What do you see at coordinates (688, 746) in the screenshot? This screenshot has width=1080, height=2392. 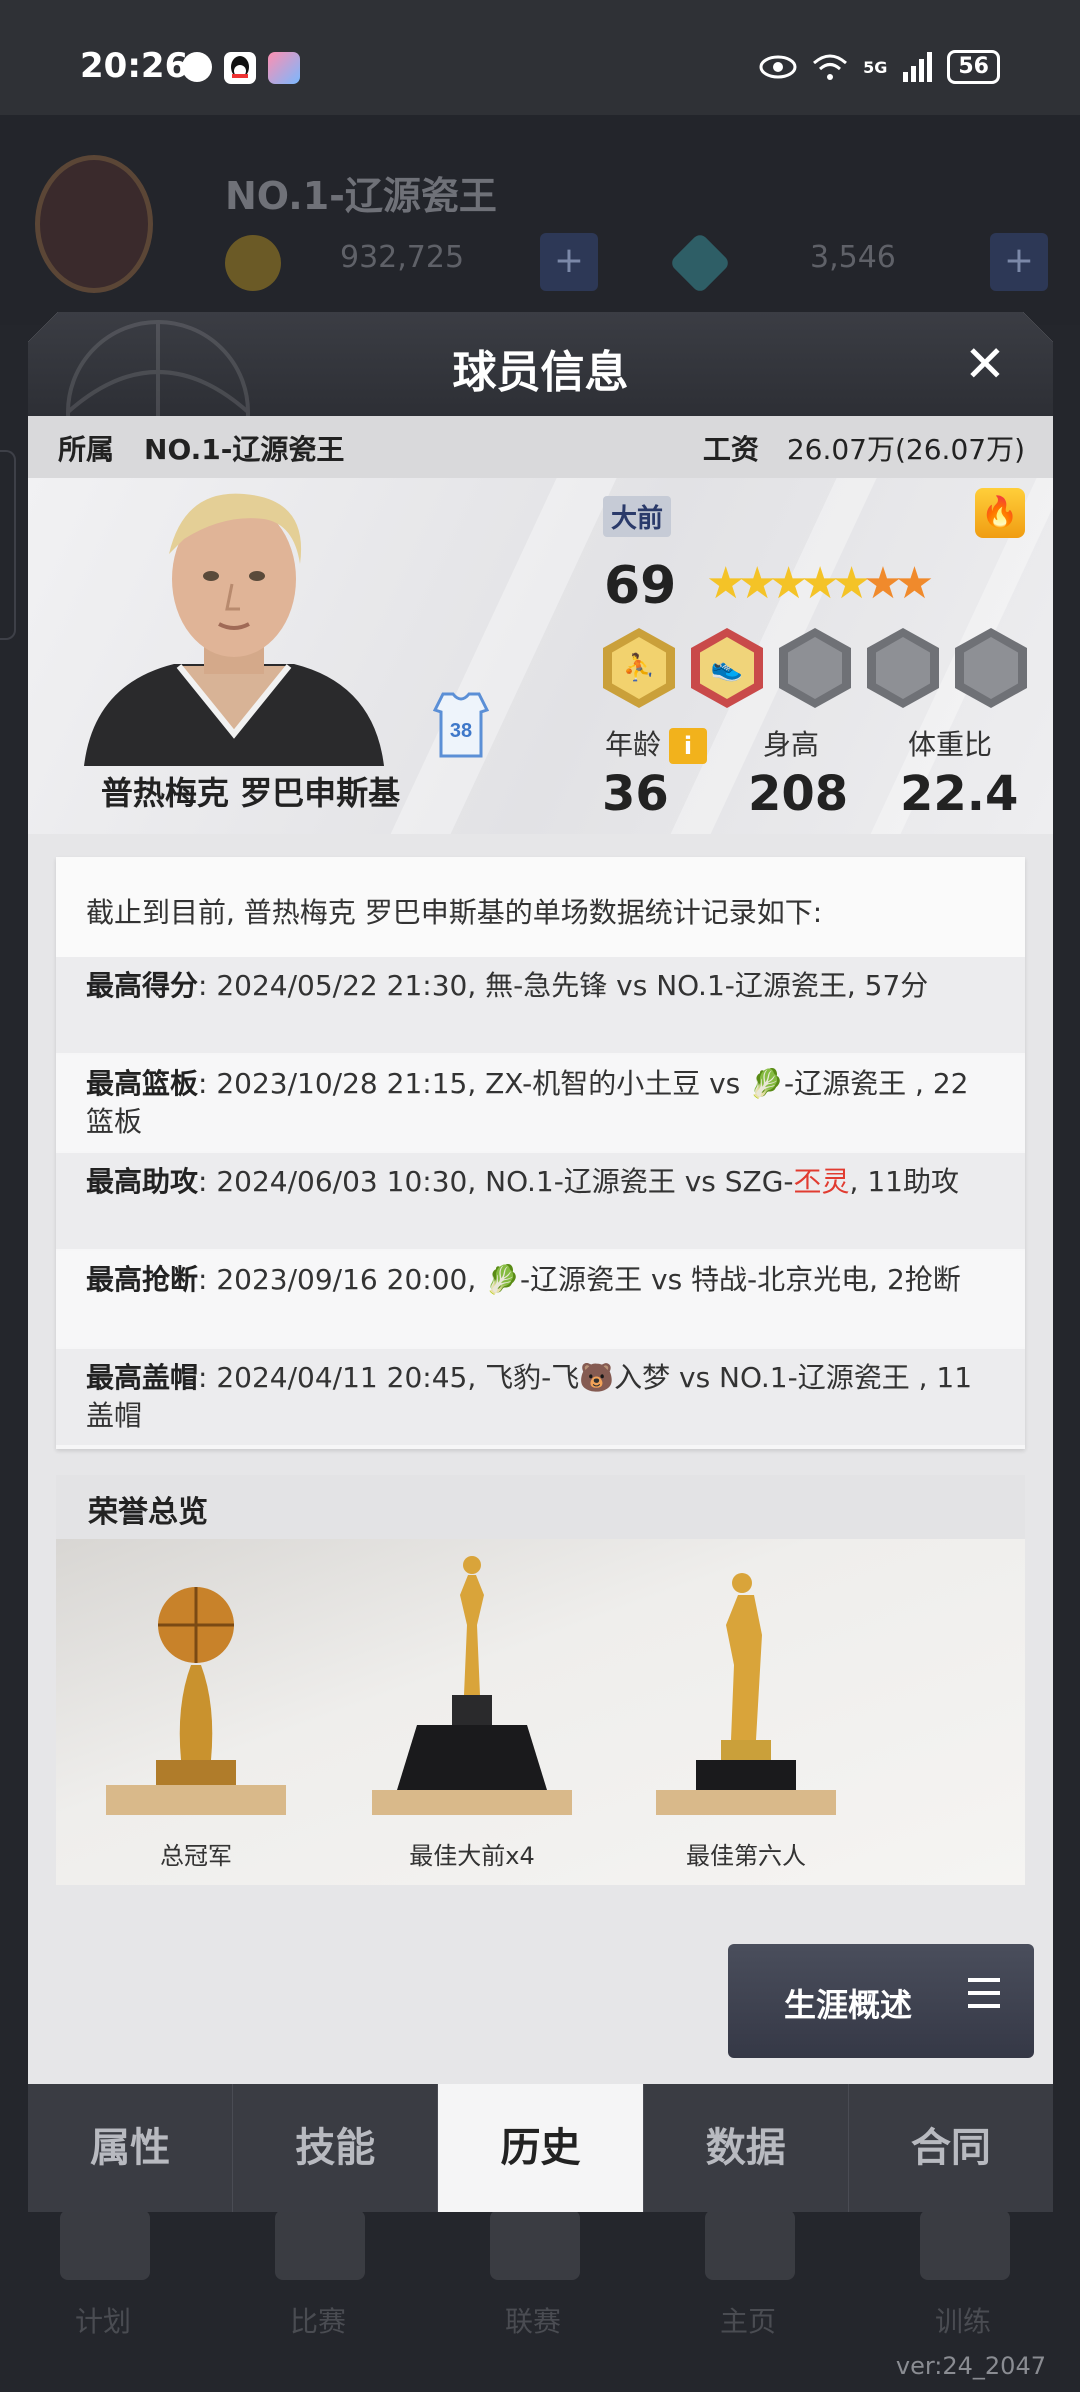 I see `info-icon: i` at bounding box center [688, 746].